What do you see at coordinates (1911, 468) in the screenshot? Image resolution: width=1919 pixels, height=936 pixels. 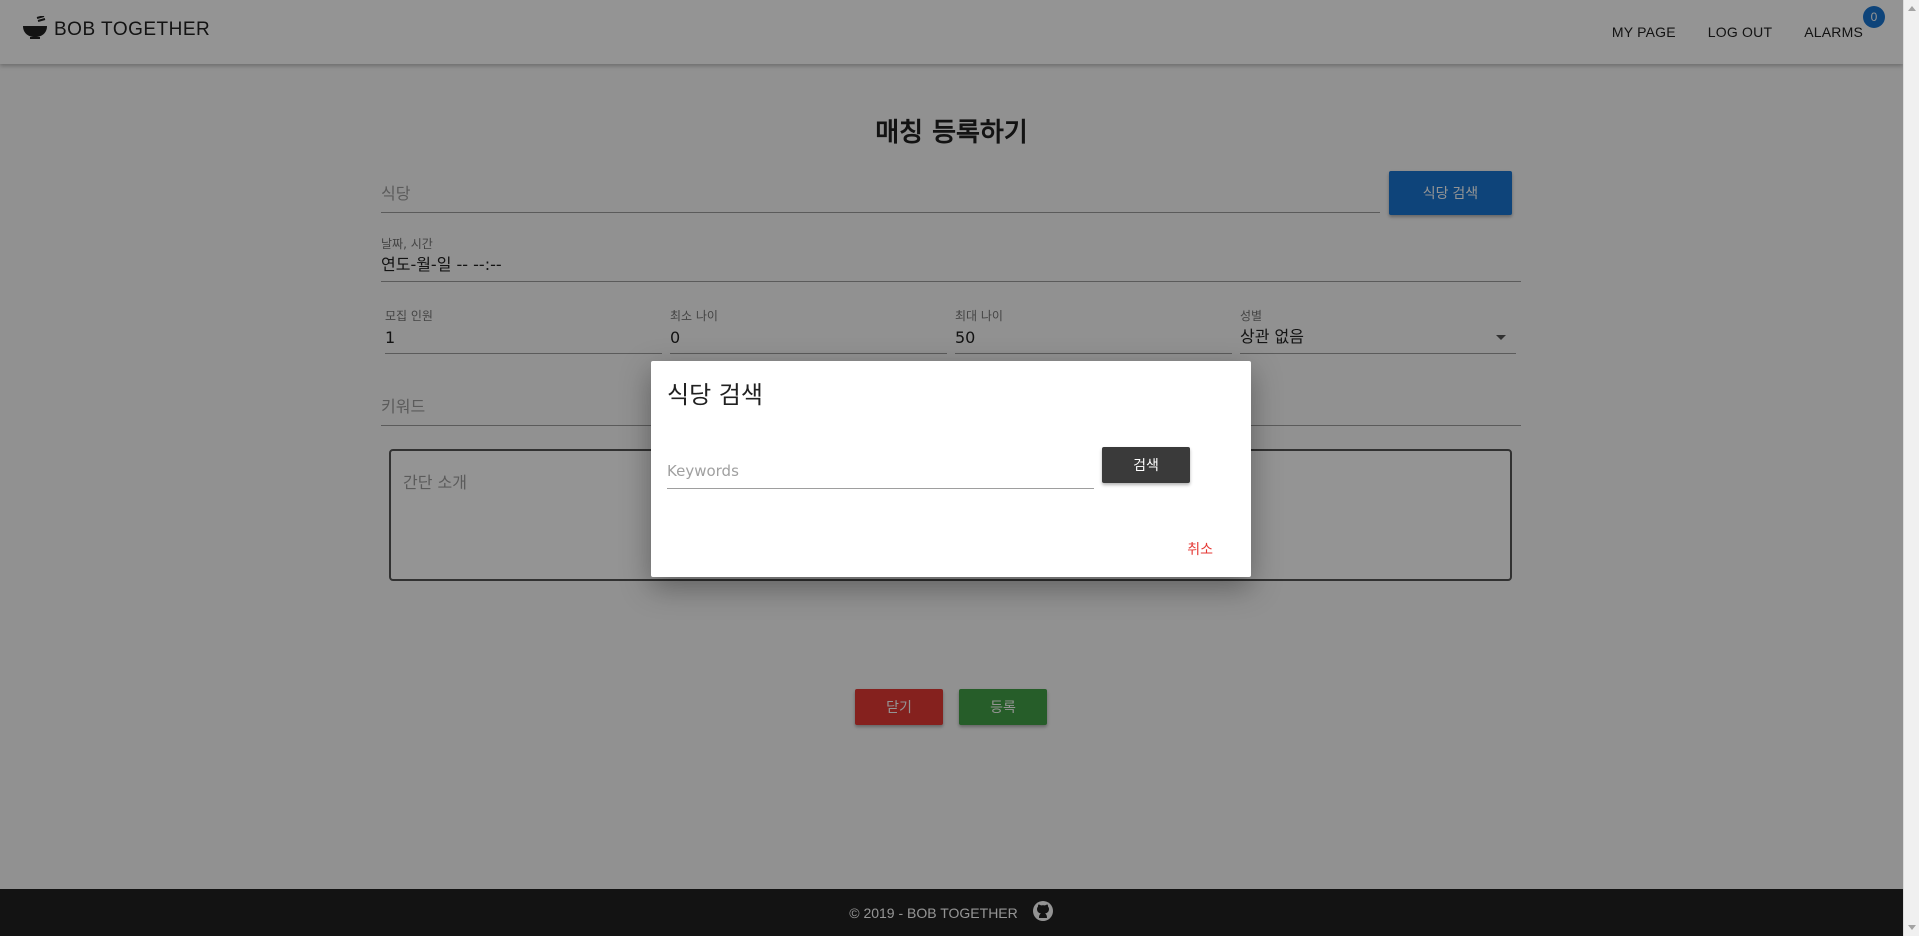 I see `page-scrollbar` at bounding box center [1911, 468].